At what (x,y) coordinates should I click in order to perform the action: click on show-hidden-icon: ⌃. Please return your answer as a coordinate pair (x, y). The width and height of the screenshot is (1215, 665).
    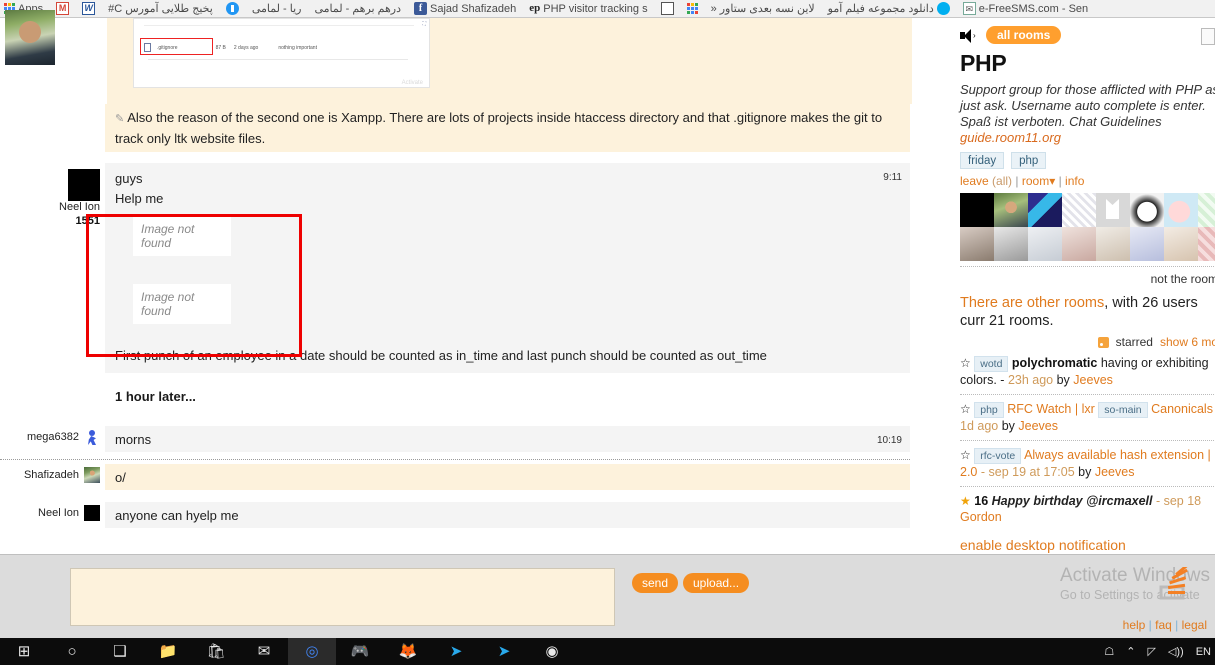
    Looking at the image, I should click on (1130, 651).